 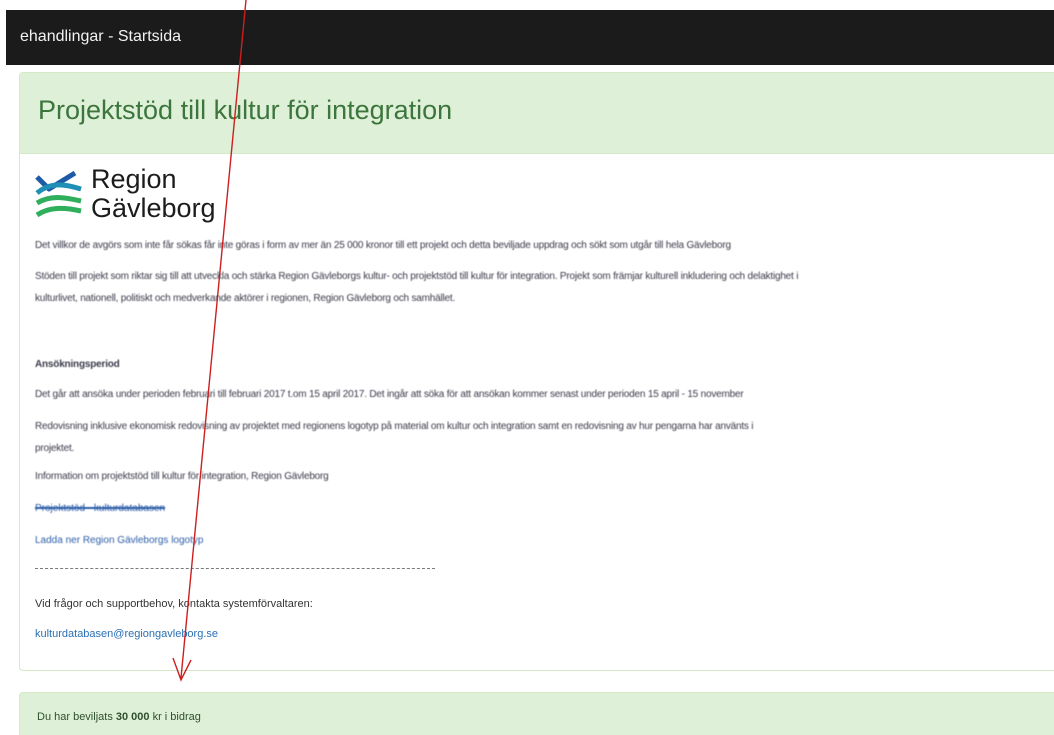 What do you see at coordinates (58, 193) in the screenshot?
I see `region-gavleborg-logo-mark-icon` at bounding box center [58, 193].